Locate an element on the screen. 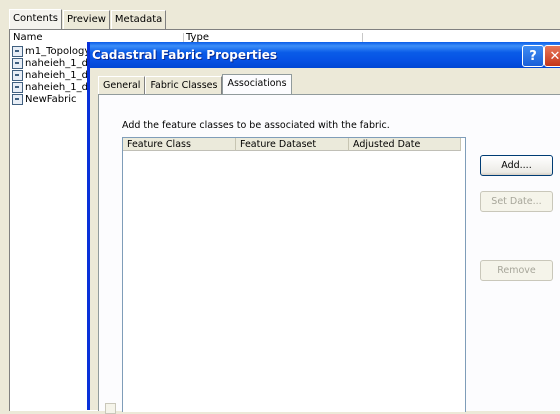  column-header-feature-class: Feature Class is located at coordinates (179, 144).